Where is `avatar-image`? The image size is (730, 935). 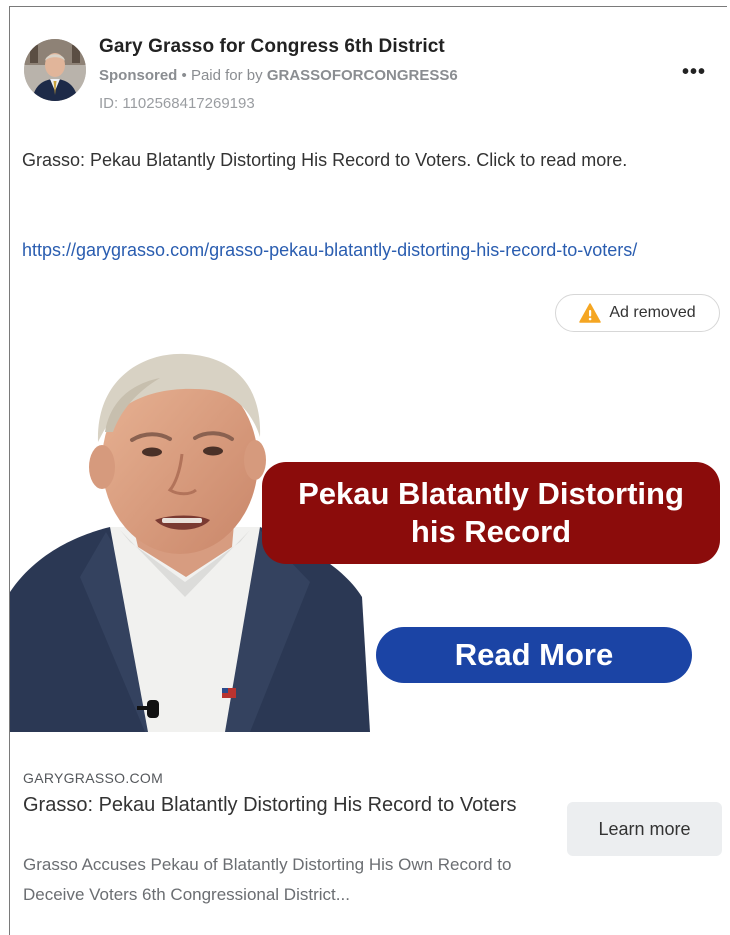 avatar-image is located at coordinates (55, 70).